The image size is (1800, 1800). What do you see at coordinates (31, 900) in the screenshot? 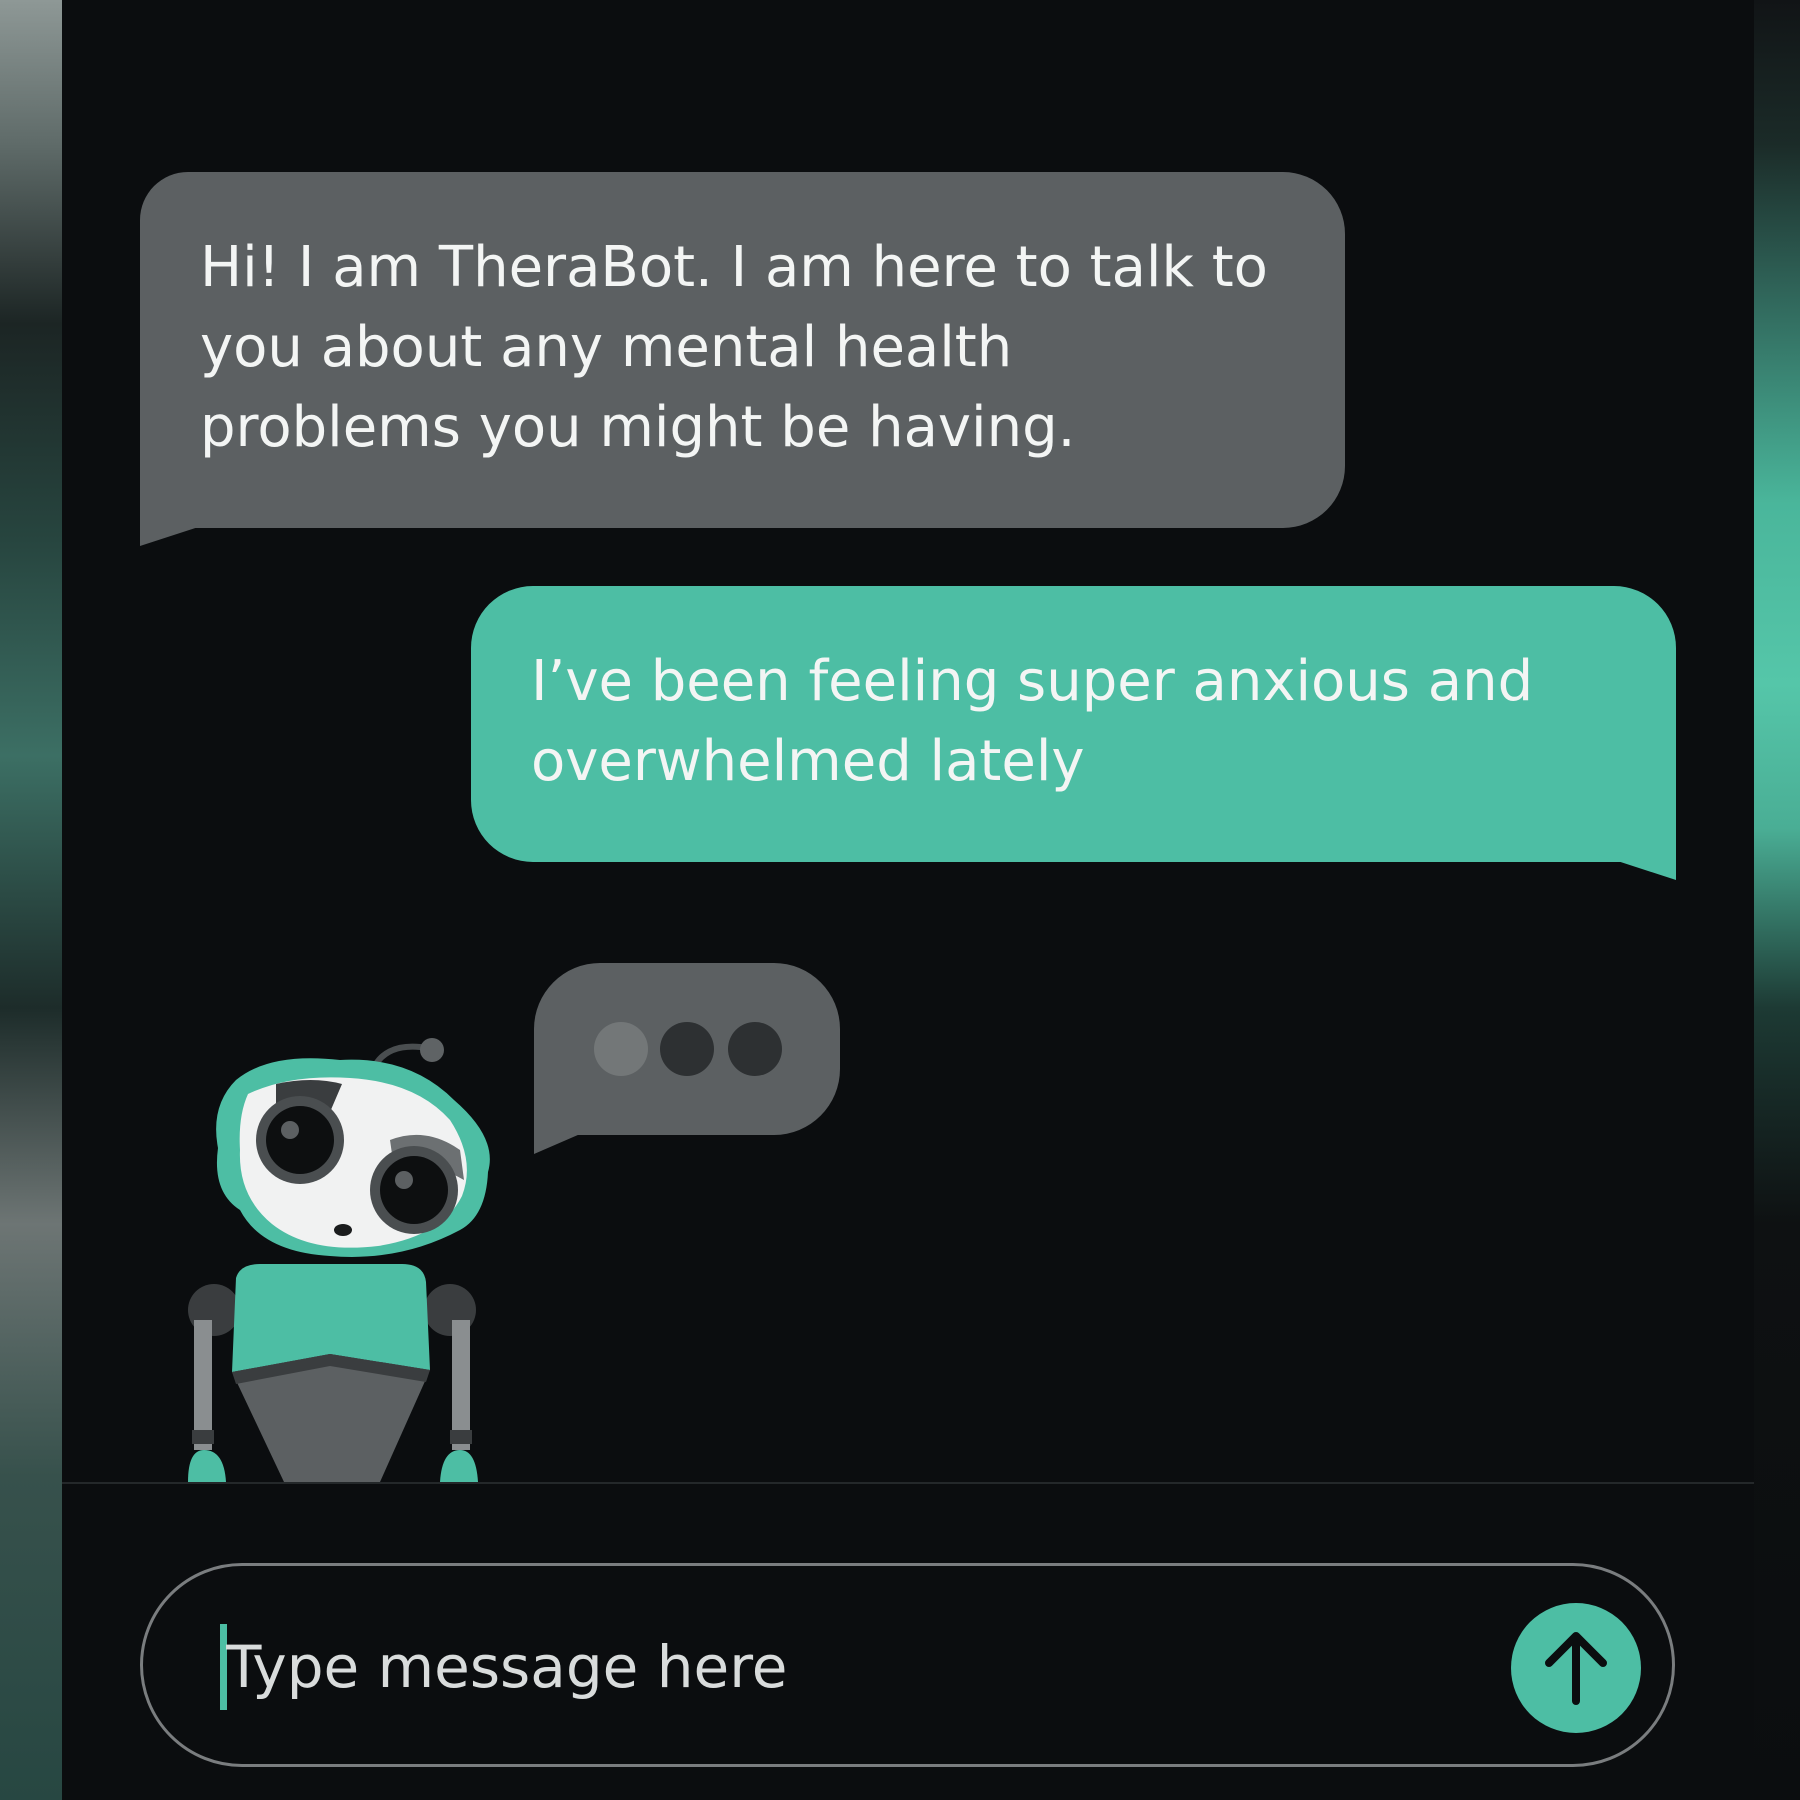
I see `left-blurred-edge` at bounding box center [31, 900].